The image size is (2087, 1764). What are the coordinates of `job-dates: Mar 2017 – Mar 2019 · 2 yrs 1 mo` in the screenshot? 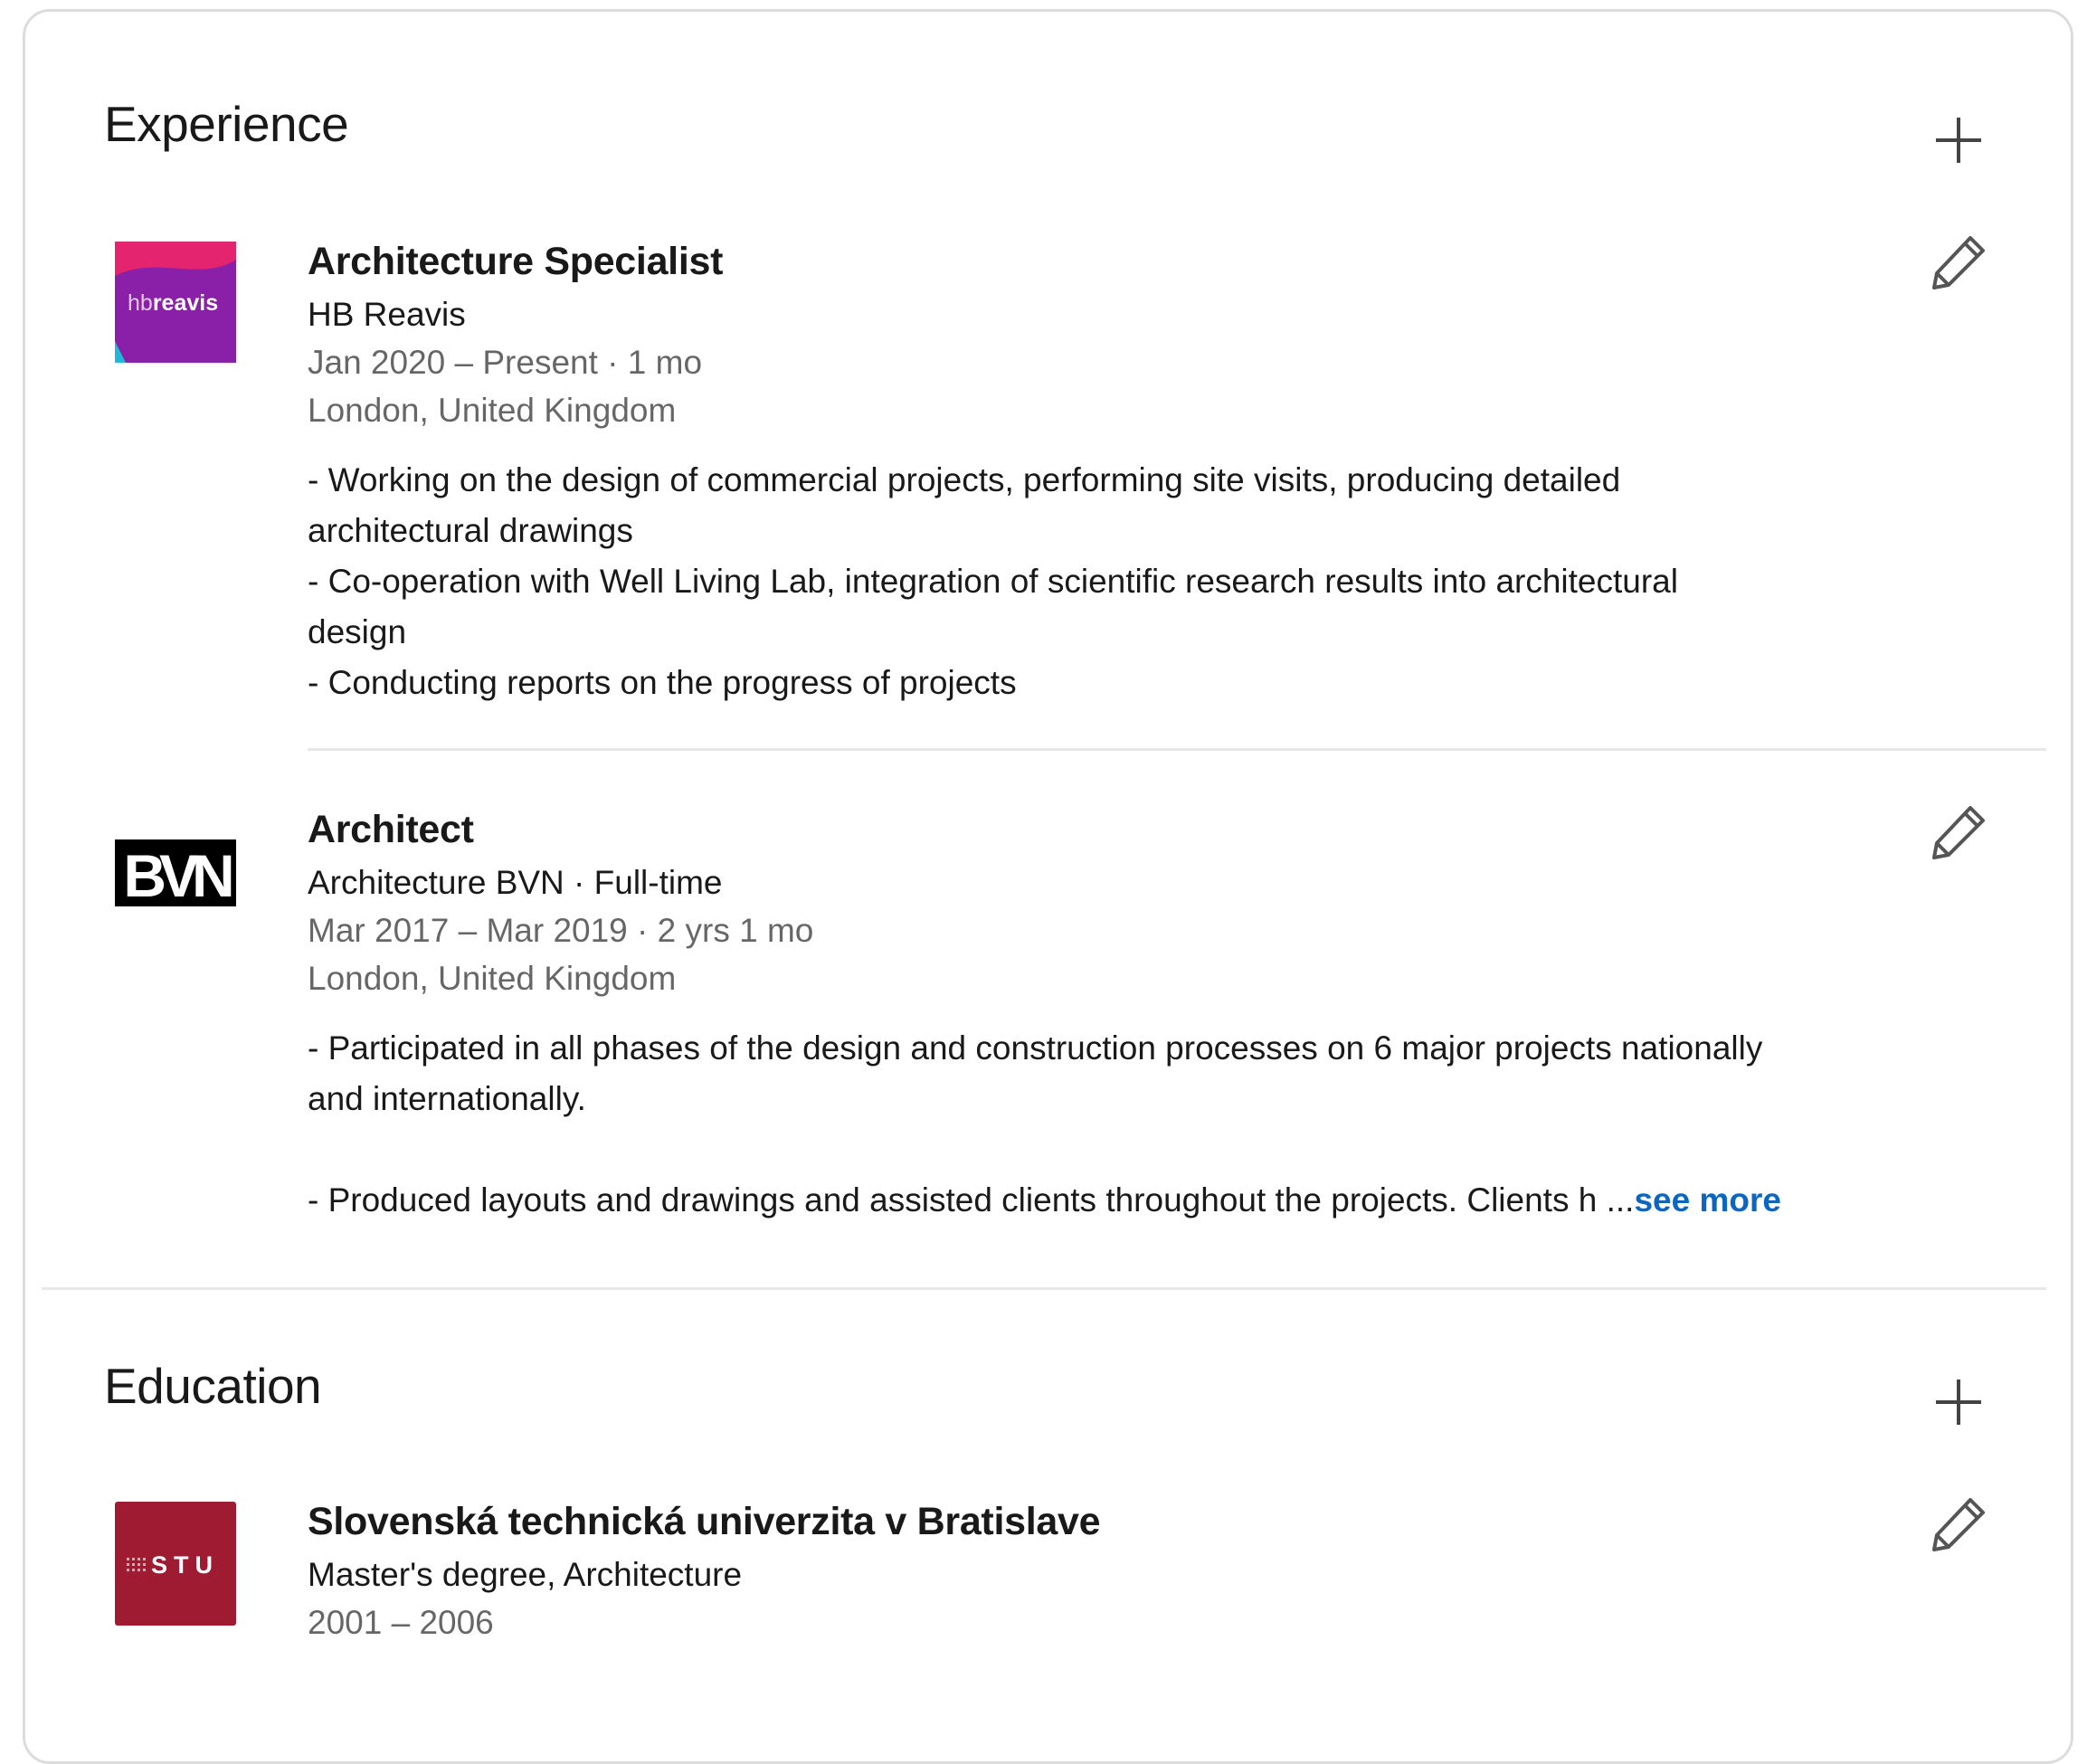 It's located at (561, 930).